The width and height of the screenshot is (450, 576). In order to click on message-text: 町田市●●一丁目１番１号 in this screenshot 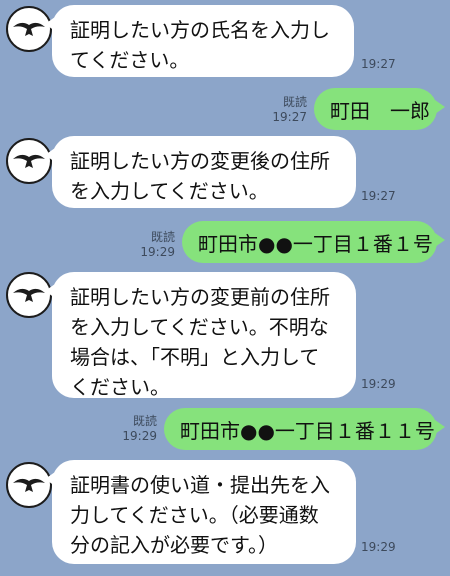, I will do `click(315, 244)`.